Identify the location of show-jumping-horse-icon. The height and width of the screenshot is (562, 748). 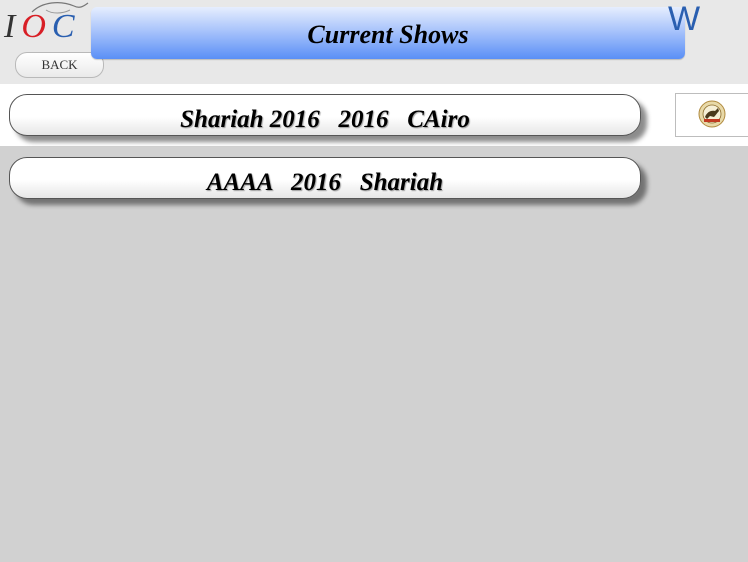
(712, 114).